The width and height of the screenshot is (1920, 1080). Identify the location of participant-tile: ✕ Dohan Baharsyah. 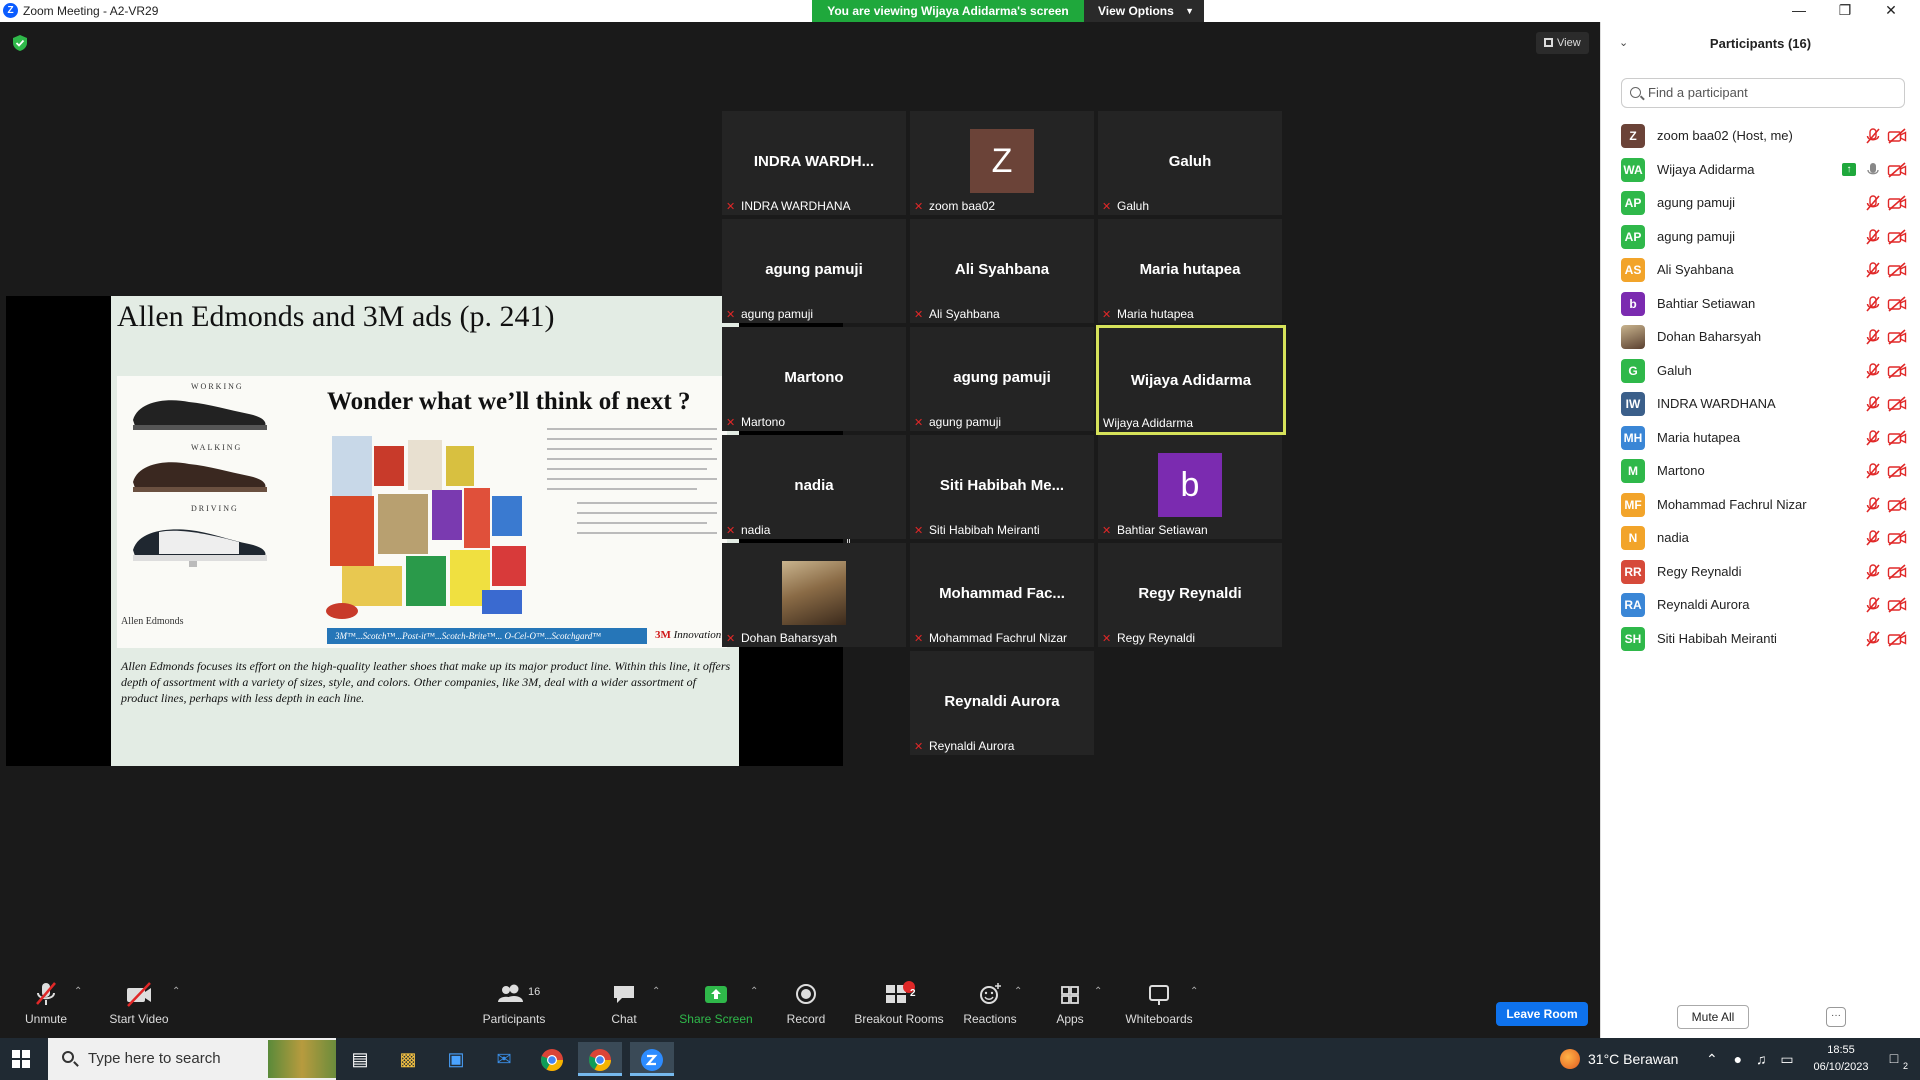
(814, 595).